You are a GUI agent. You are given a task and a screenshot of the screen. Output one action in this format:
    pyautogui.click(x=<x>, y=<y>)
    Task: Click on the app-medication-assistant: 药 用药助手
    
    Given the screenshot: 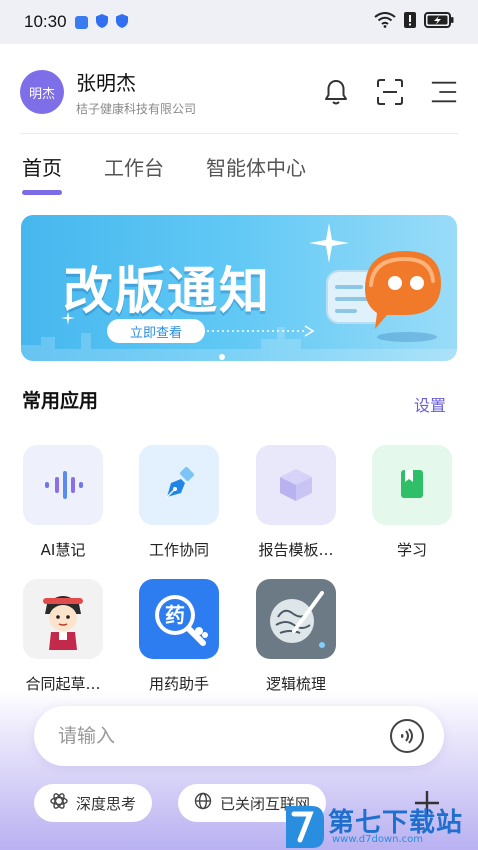 What is the action you would take?
    pyautogui.click(x=179, y=636)
    